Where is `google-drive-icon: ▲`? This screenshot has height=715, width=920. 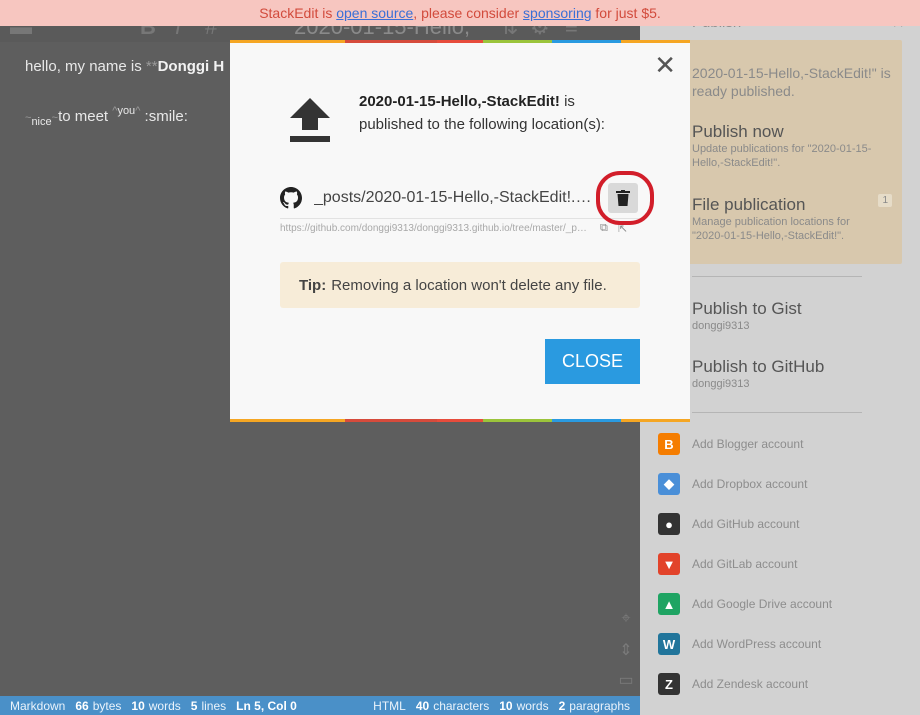
google-drive-icon: ▲ is located at coordinates (669, 604).